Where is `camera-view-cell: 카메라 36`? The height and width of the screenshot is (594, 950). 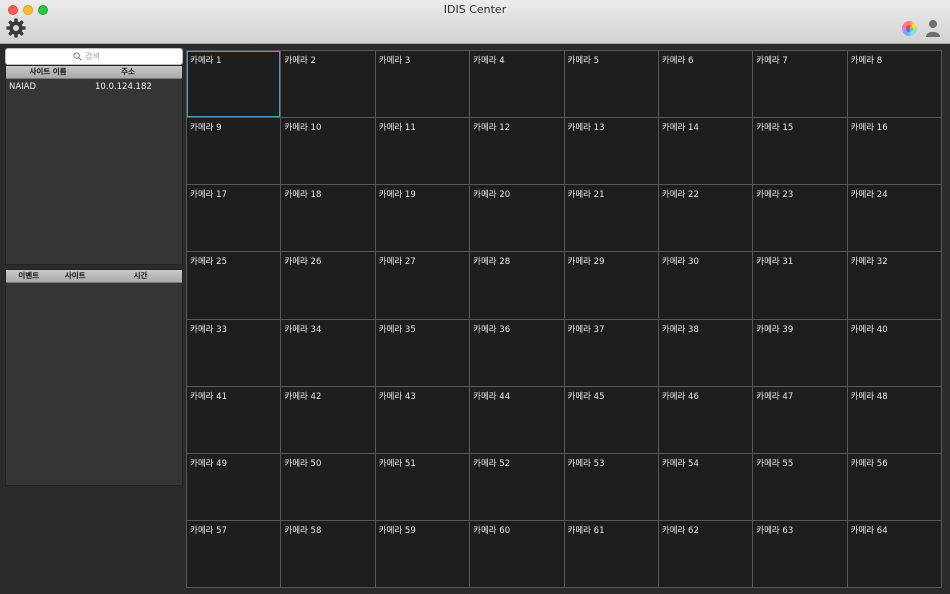 camera-view-cell: 카메라 36 is located at coordinates (517, 352).